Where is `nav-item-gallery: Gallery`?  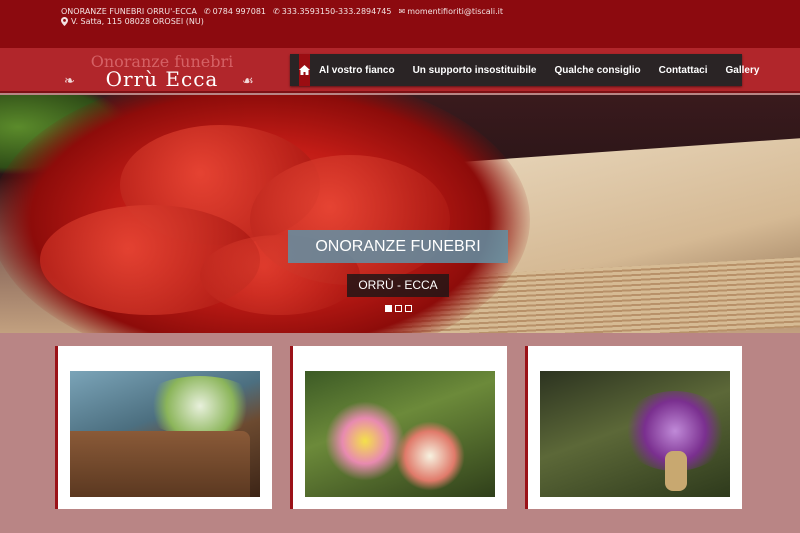
nav-item-gallery: Gallery is located at coordinates (743, 70).